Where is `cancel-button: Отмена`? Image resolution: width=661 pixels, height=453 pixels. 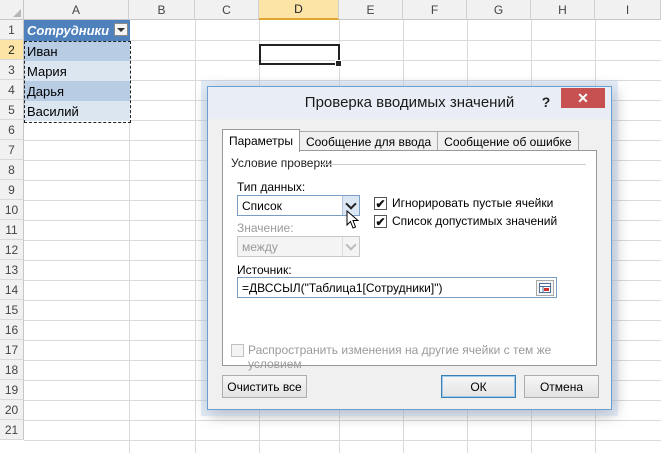
cancel-button: Отмена is located at coordinates (561, 386).